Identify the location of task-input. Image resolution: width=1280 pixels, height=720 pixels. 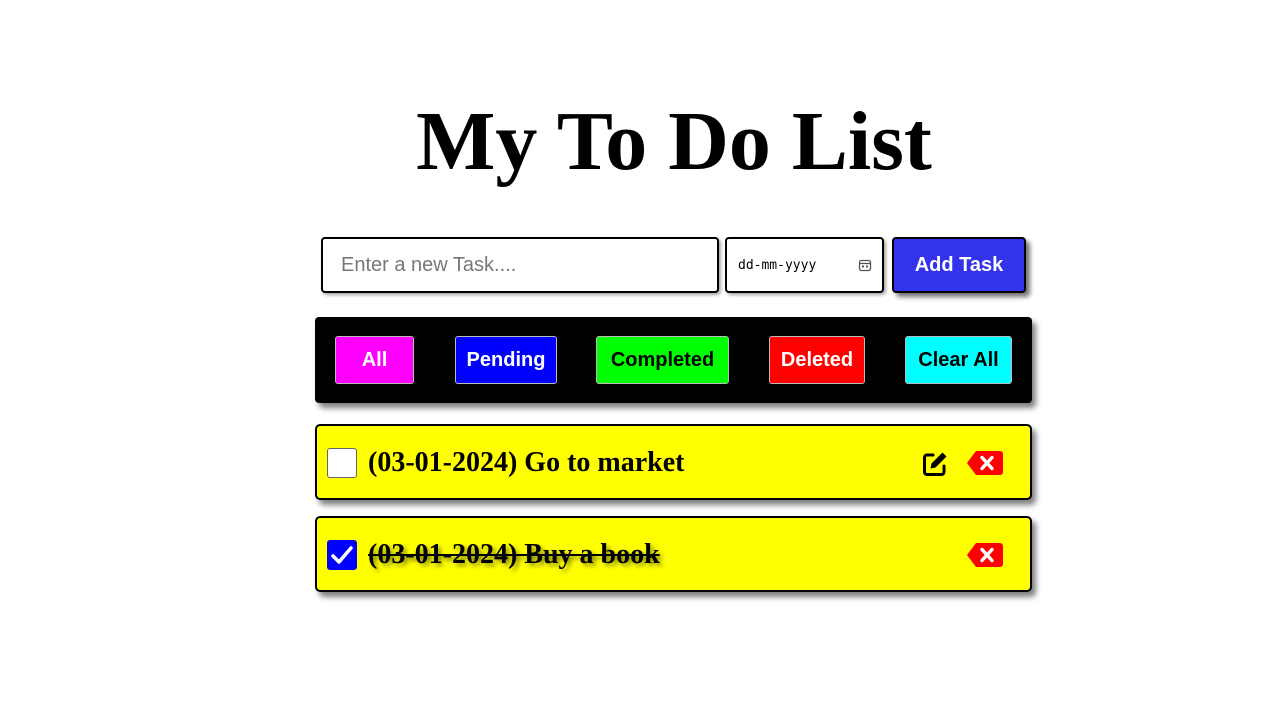
(520, 265).